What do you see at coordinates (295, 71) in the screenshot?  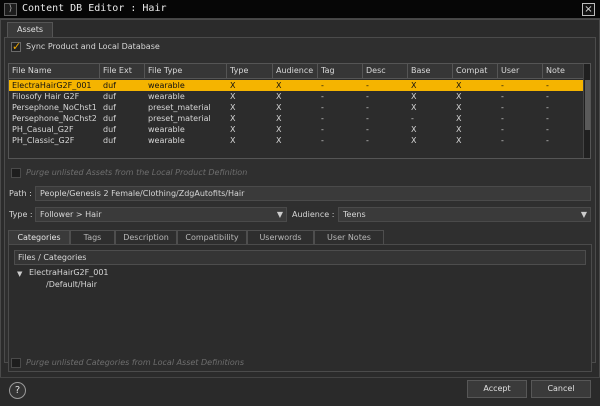 I see `col-header-audience: Audience` at bounding box center [295, 71].